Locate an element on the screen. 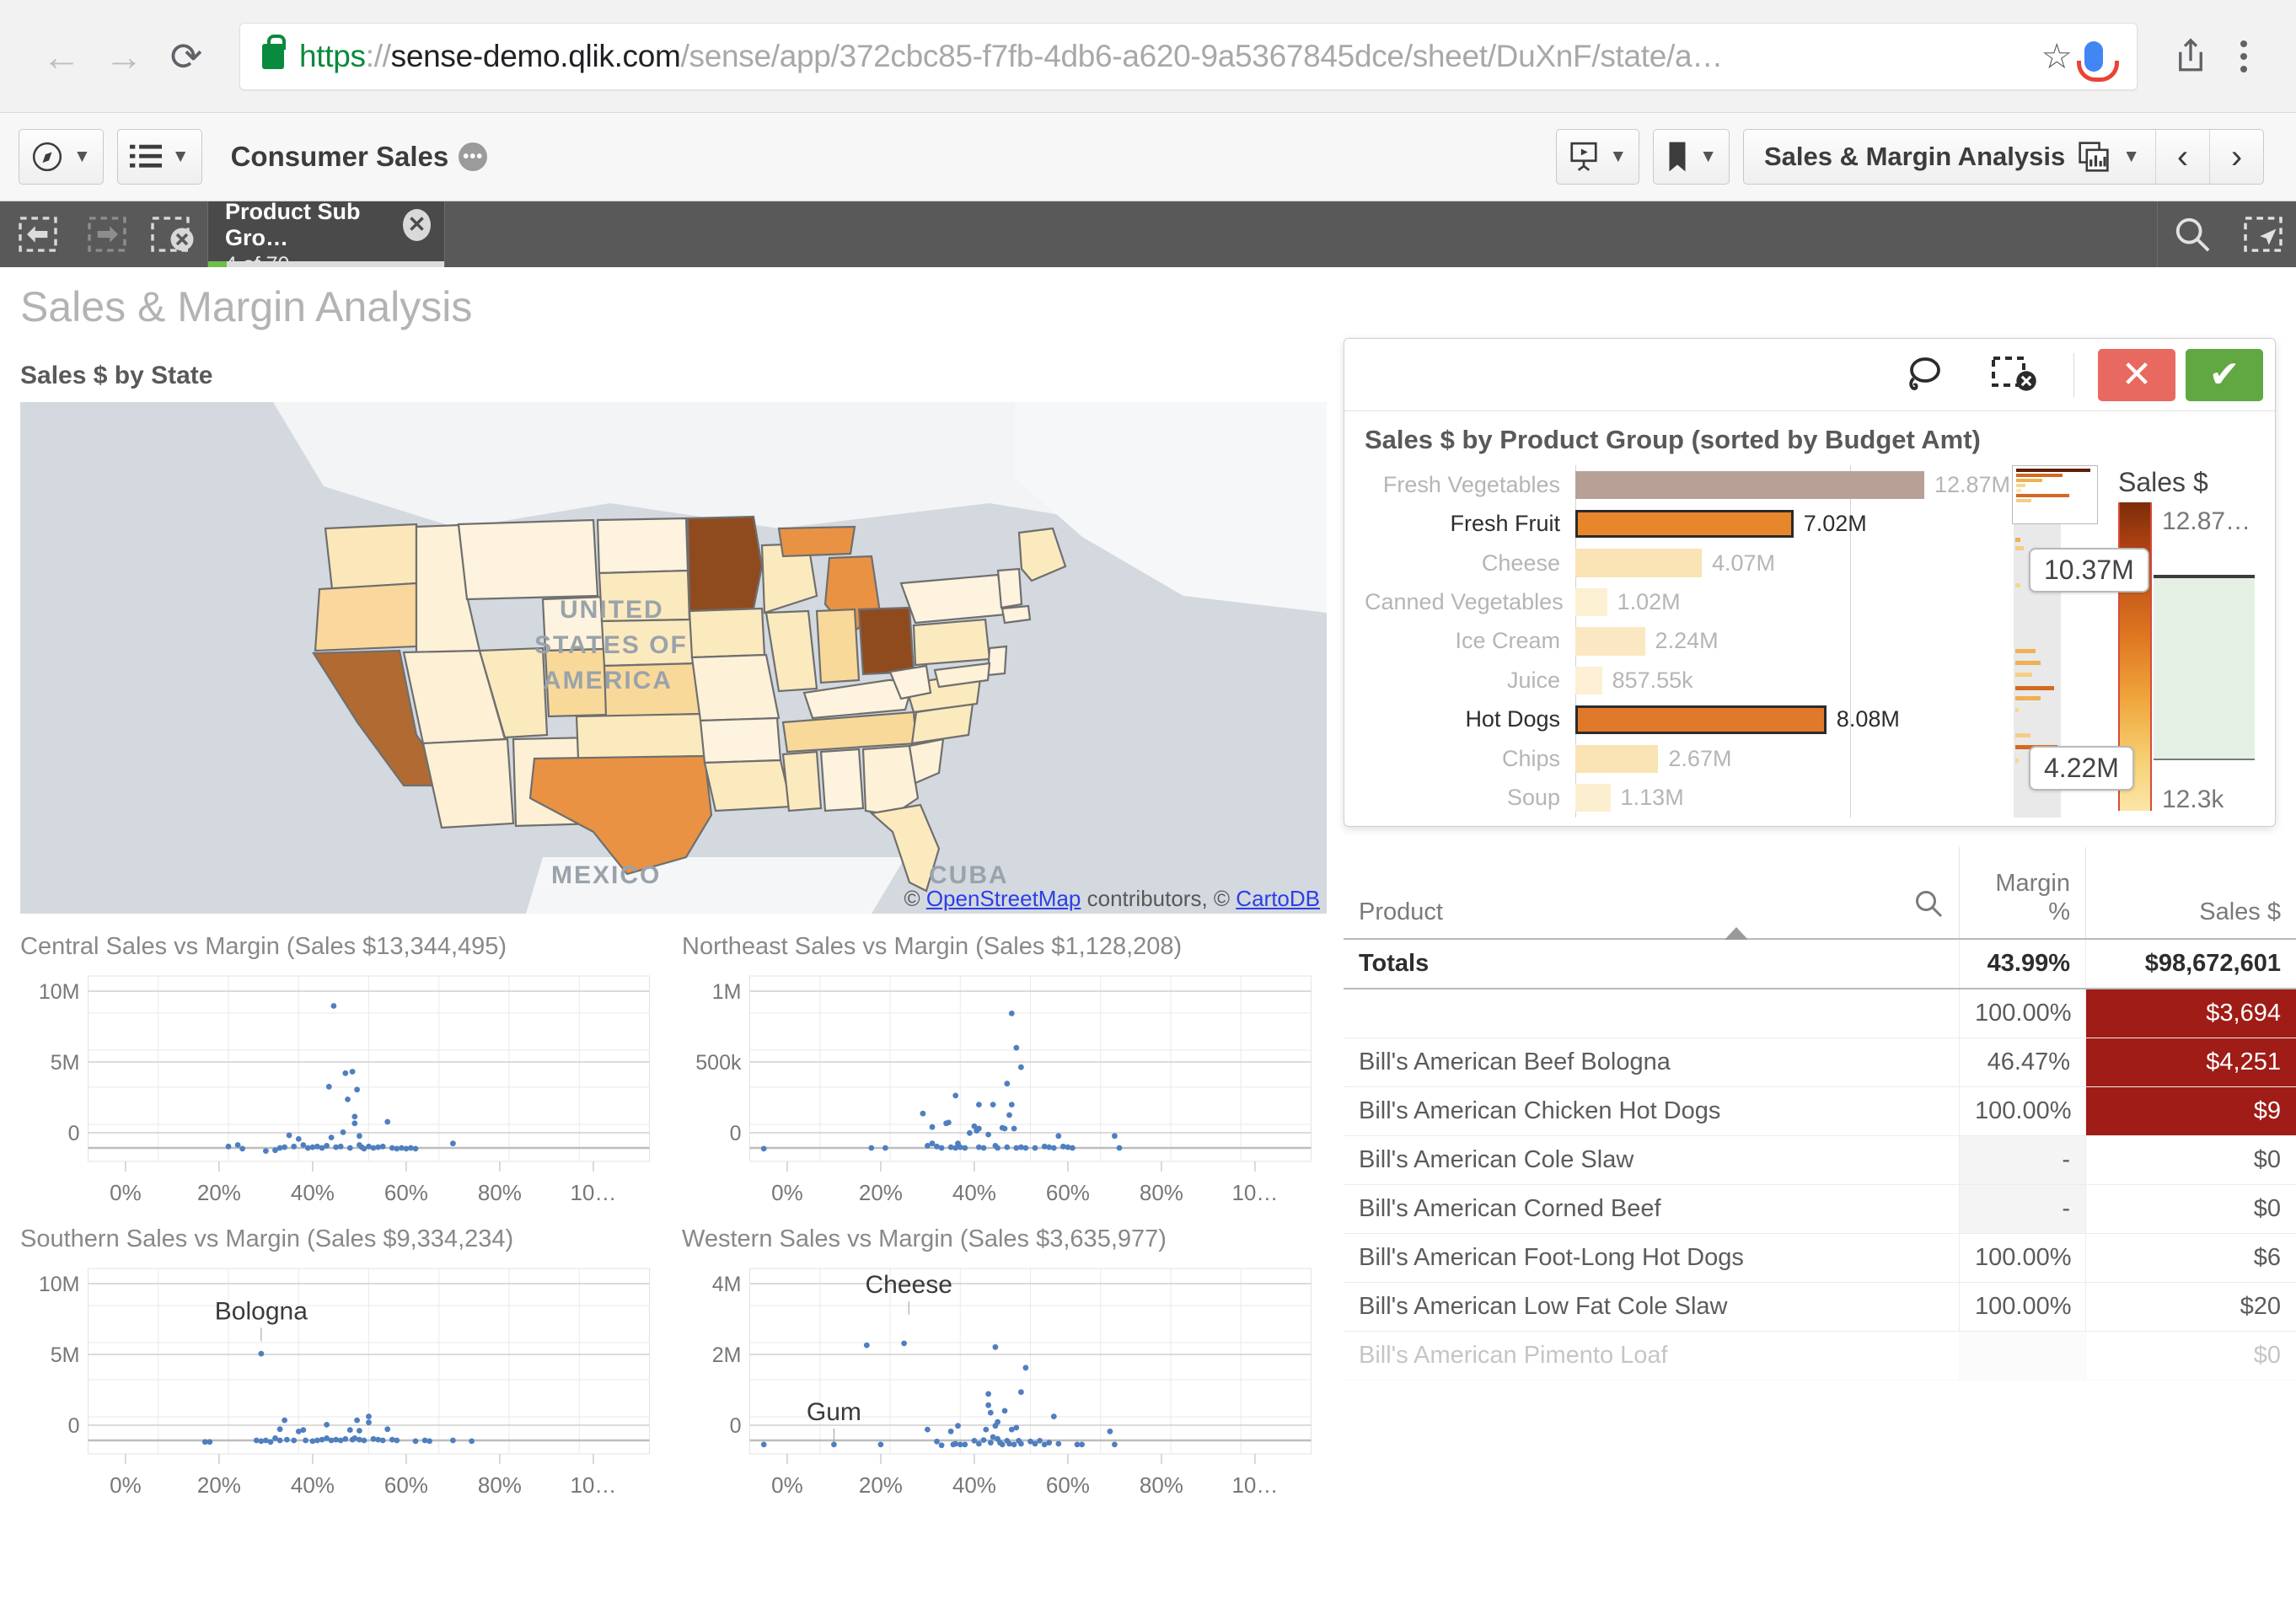 This screenshot has width=2296, height=1598. ellipsis-icon: ••• is located at coordinates (473, 156).